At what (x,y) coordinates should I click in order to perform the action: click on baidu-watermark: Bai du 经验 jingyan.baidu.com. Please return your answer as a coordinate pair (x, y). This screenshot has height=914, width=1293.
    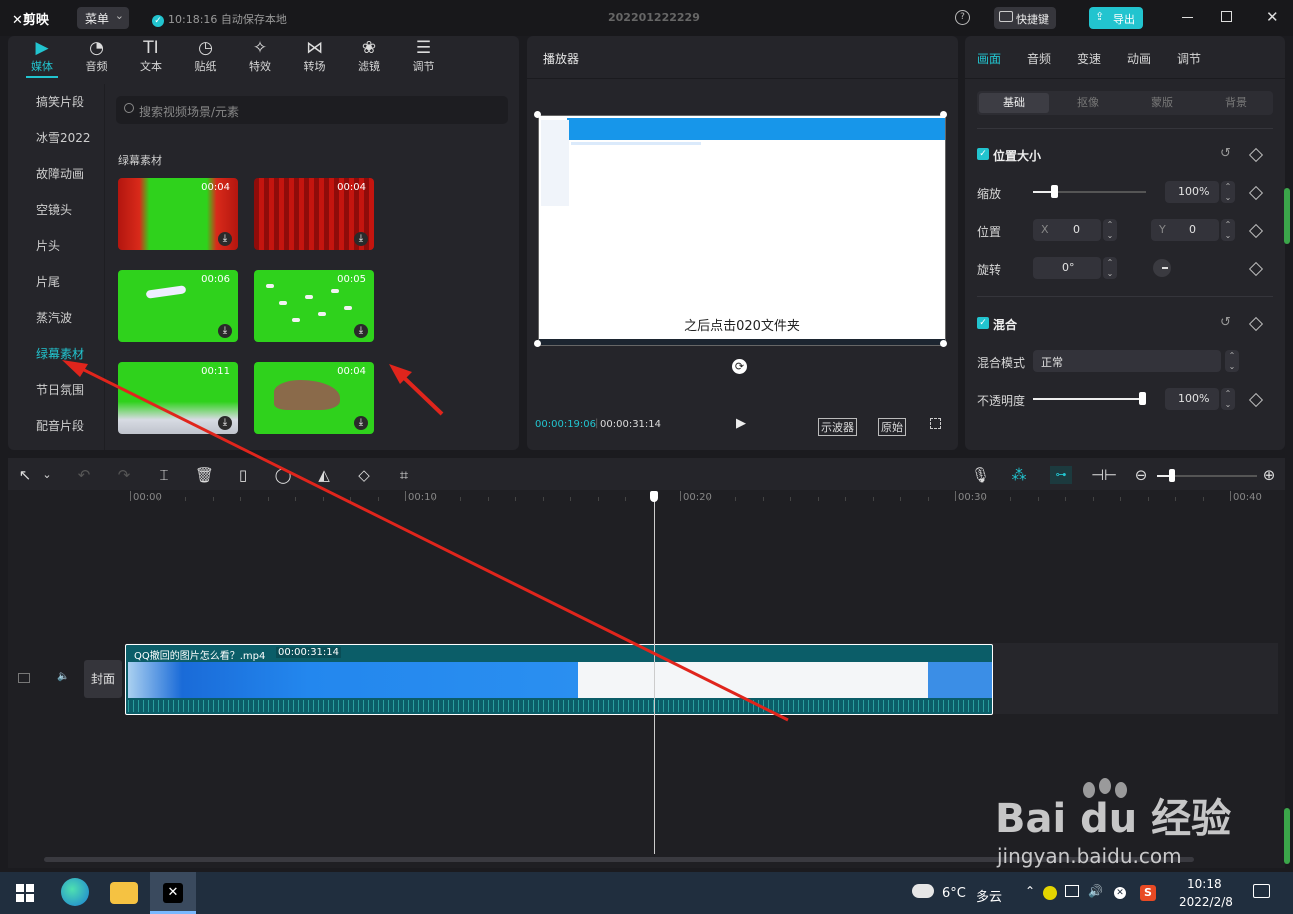
    Looking at the image, I should click on (1115, 823).